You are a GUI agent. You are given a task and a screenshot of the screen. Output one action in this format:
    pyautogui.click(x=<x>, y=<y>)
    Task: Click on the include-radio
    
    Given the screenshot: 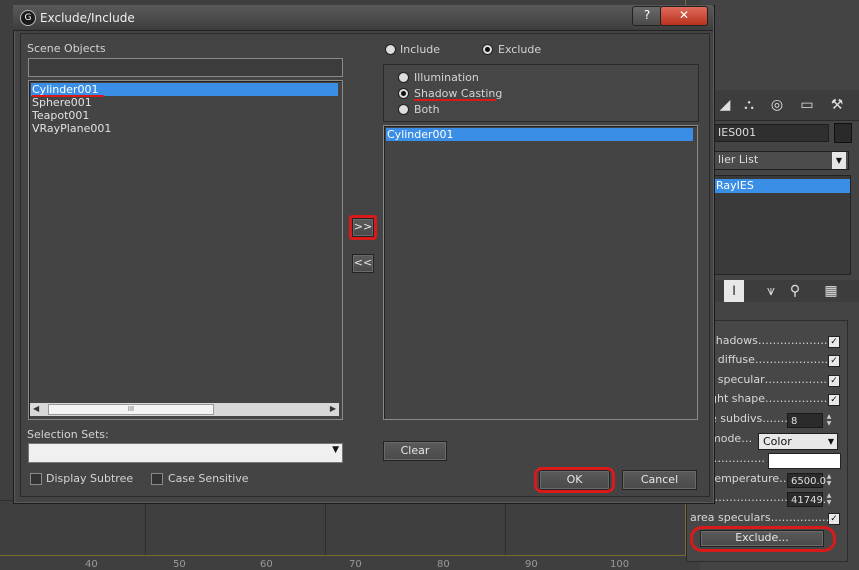 What is the action you would take?
    pyautogui.click(x=390, y=49)
    